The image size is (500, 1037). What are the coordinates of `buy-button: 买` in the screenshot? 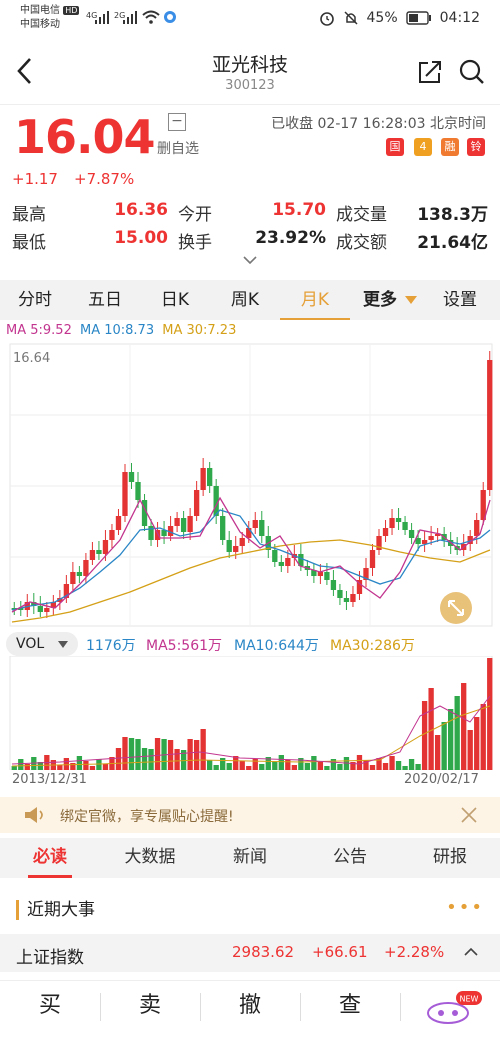 It's located at (50, 1009).